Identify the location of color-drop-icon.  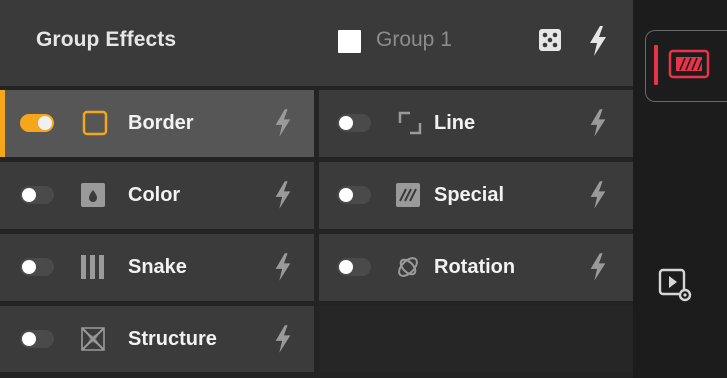
(93, 195).